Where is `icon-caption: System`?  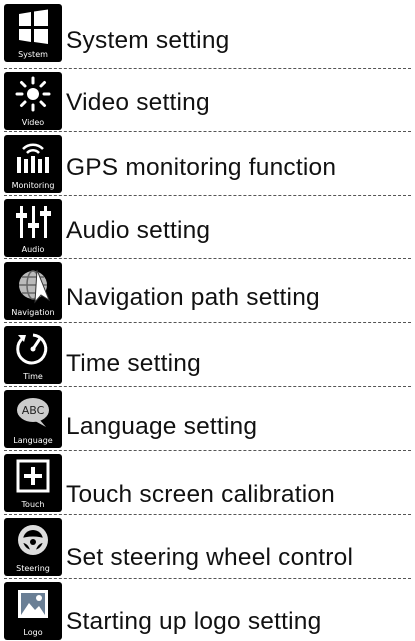
icon-caption: System is located at coordinates (33, 54).